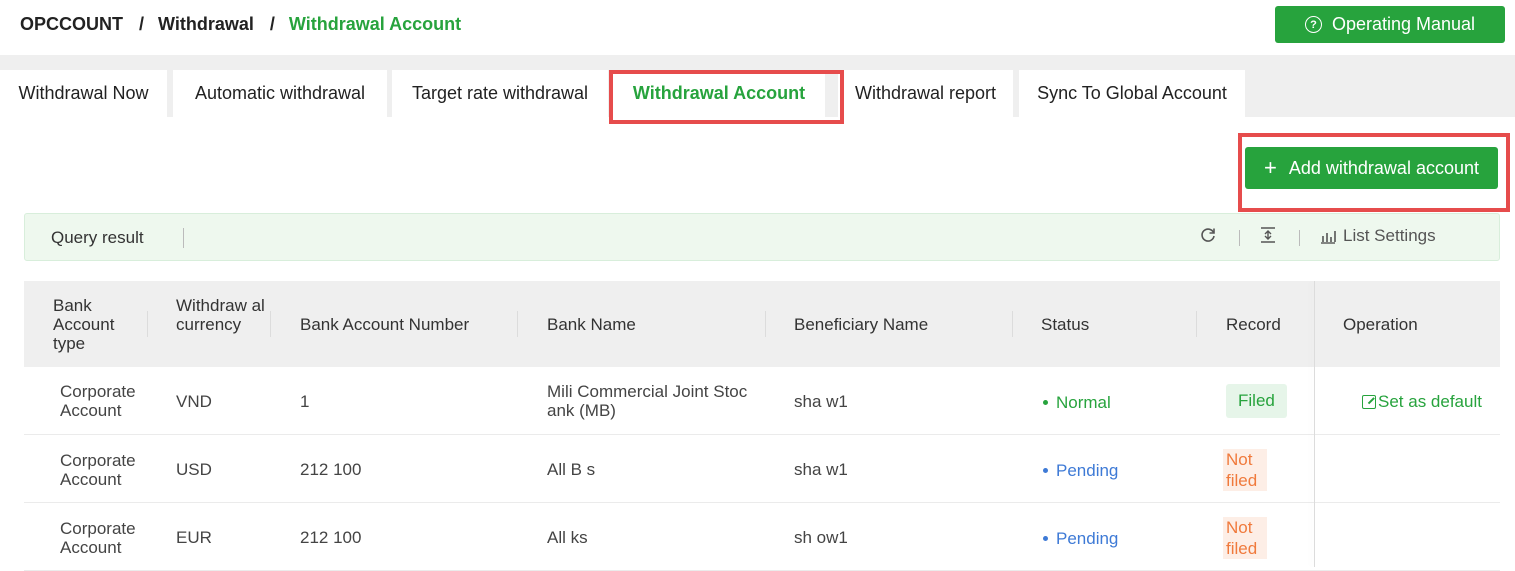 Image resolution: width=1515 pixels, height=571 pixels. Describe the element at coordinates (567, 537) in the screenshot. I see `cell-bank-name: All ks` at that location.